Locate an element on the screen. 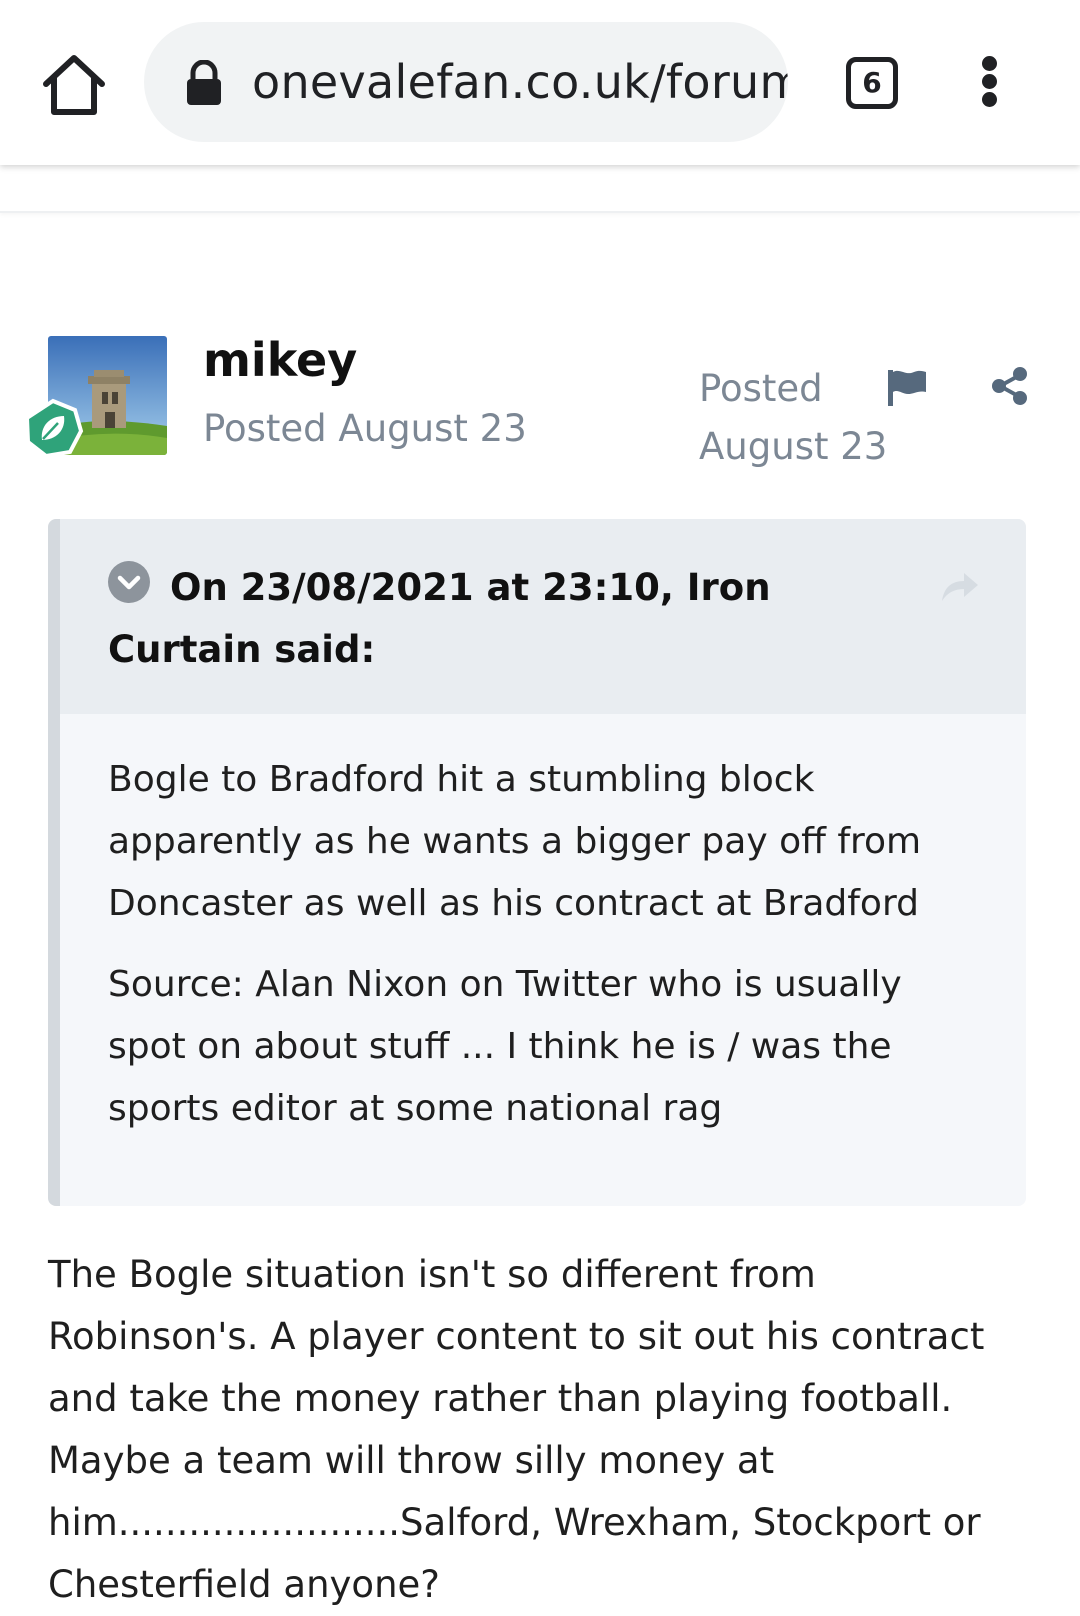 The width and height of the screenshot is (1080, 1616). address-bar: onevalefan.co.uk/forum/ is located at coordinates (466, 82).